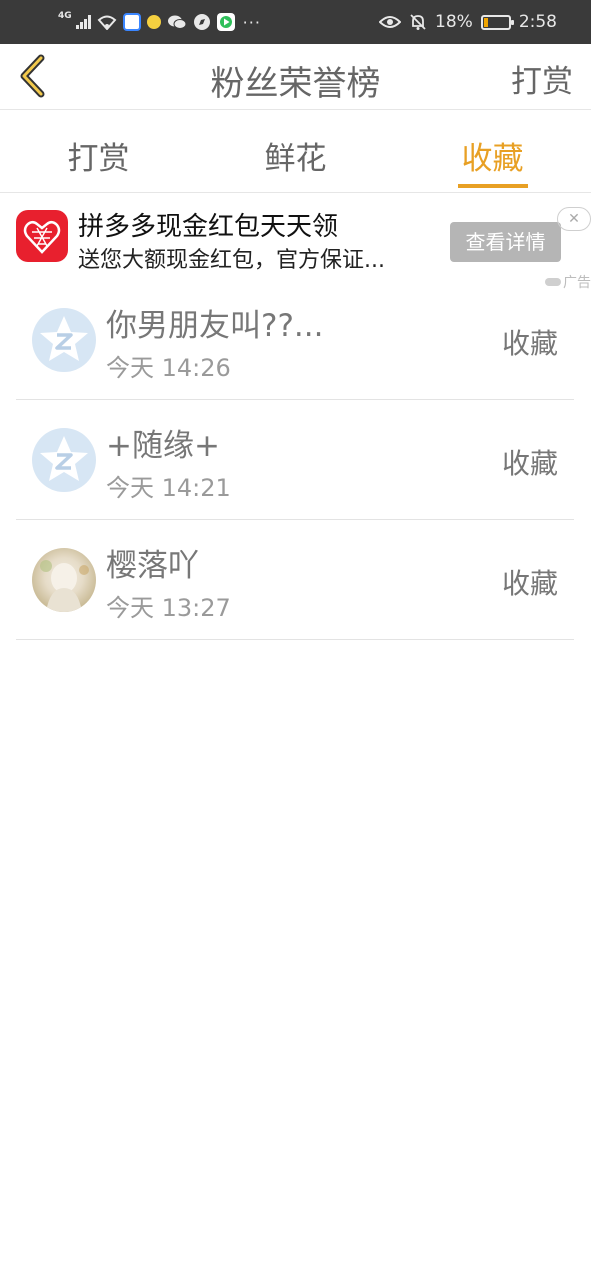 The width and height of the screenshot is (591, 1280). Describe the element at coordinates (208, 227) in the screenshot. I see `ad-title: 拼多多现金红包天天领` at that location.